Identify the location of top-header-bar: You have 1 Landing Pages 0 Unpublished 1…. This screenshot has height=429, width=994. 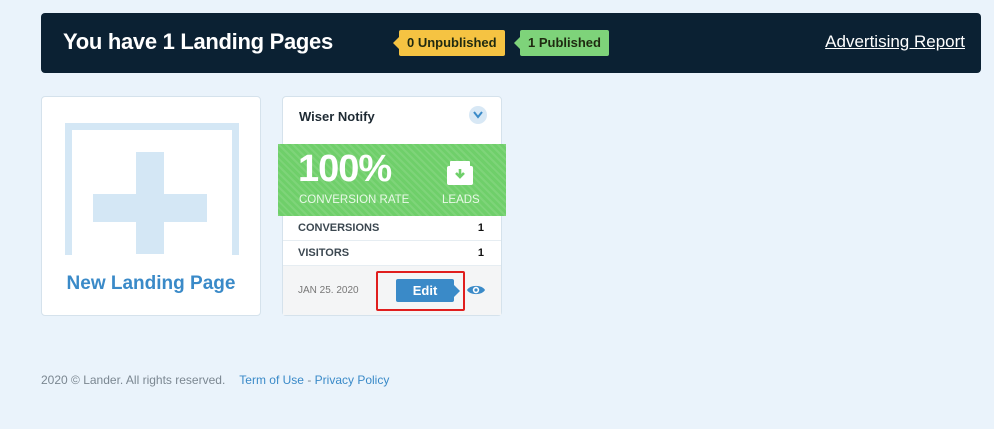
(511, 43).